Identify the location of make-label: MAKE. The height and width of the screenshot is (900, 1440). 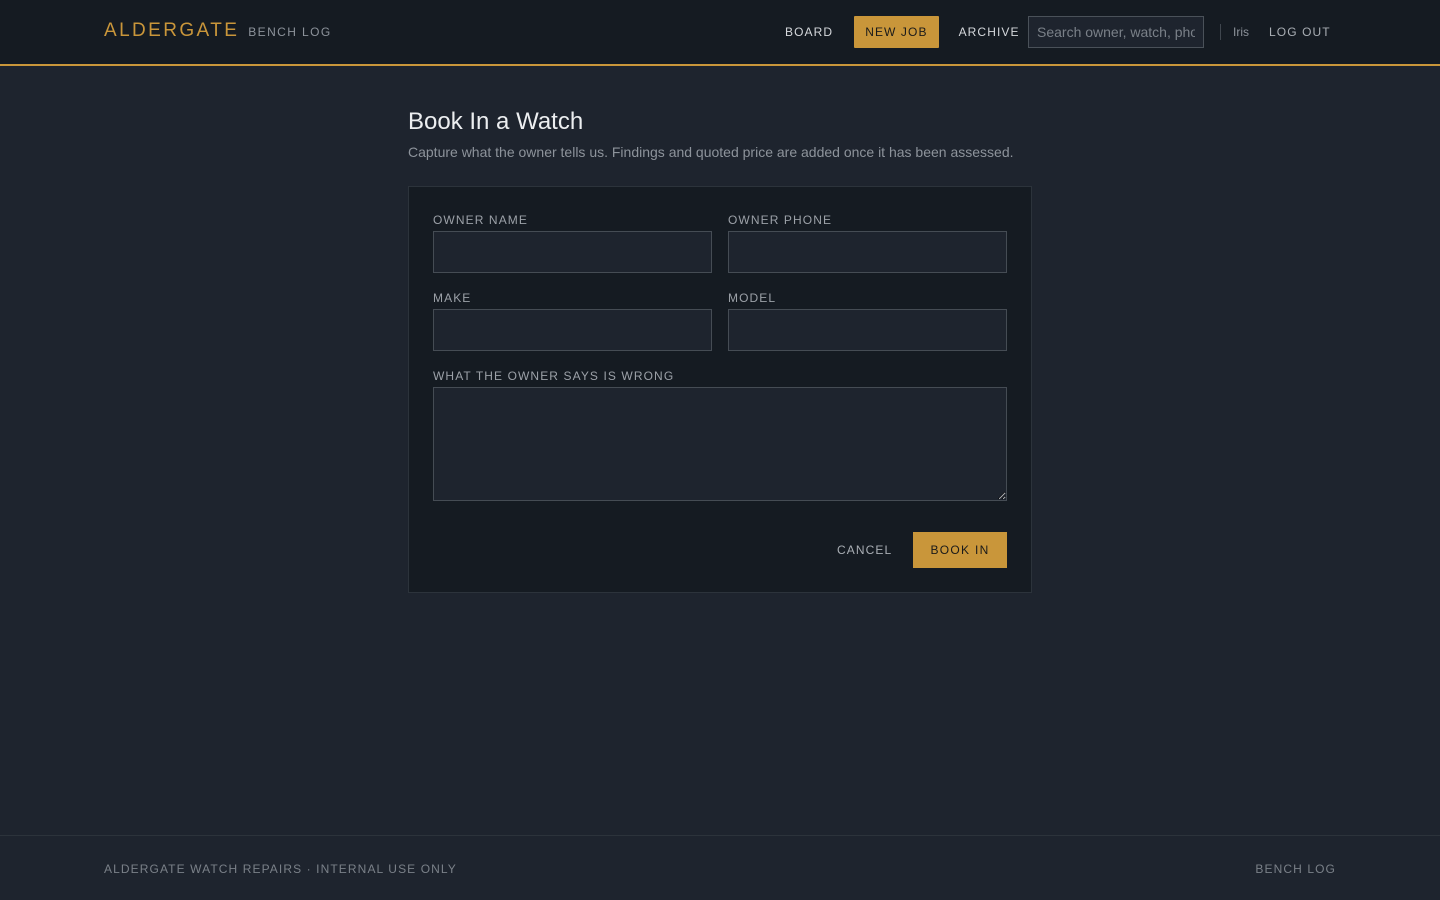
(452, 298).